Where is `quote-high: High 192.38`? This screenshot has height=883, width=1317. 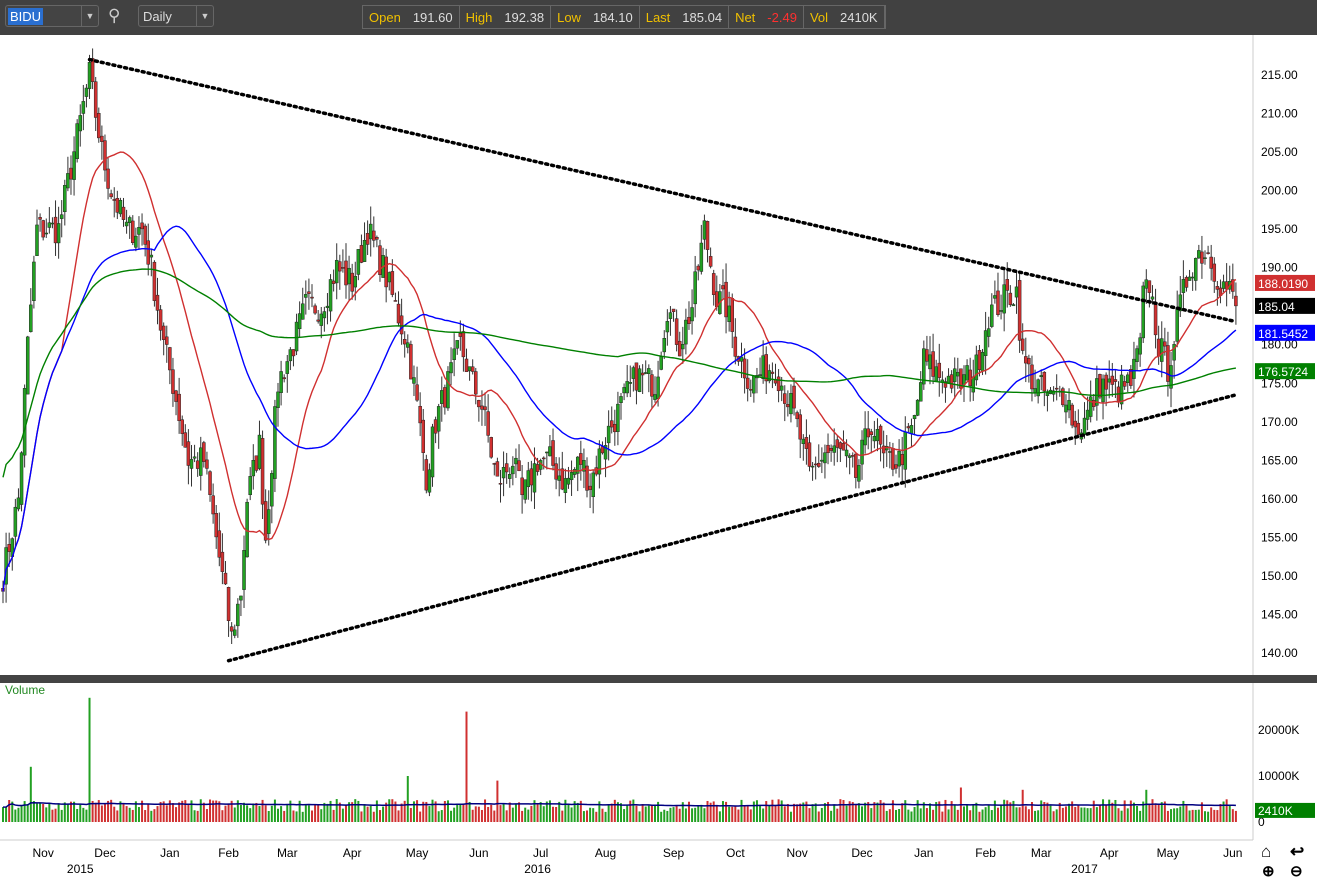 quote-high: High 192.38 is located at coordinates (506, 17).